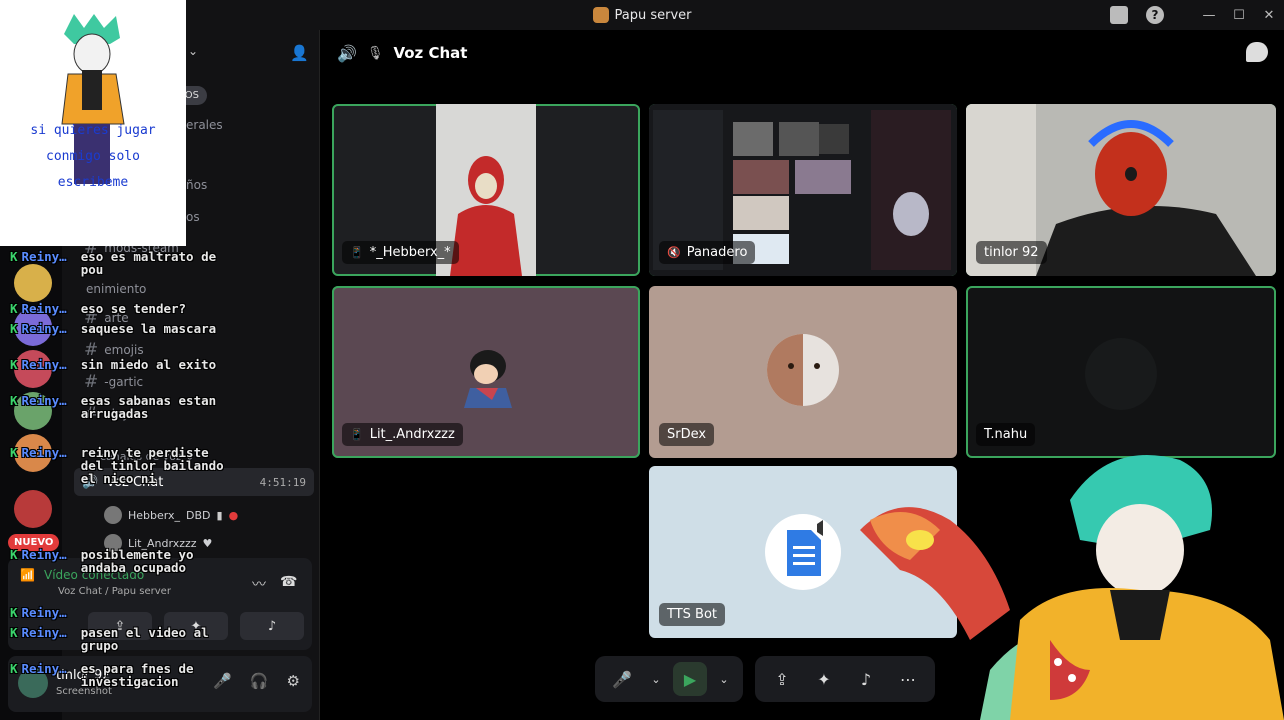 Image resolution: width=1284 pixels, height=720 pixels. What do you see at coordinates (430, 53) in the screenshot?
I see `channel-title: Voz Chat` at bounding box center [430, 53].